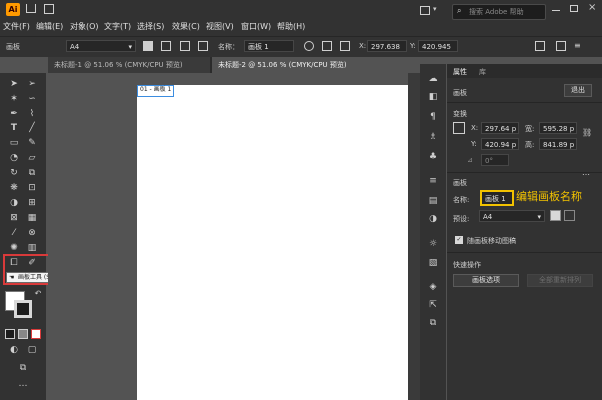  What do you see at coordinates (495, 160) in the screenshot?
I see `angle-input: 0°` at bounding box center [495, 160].